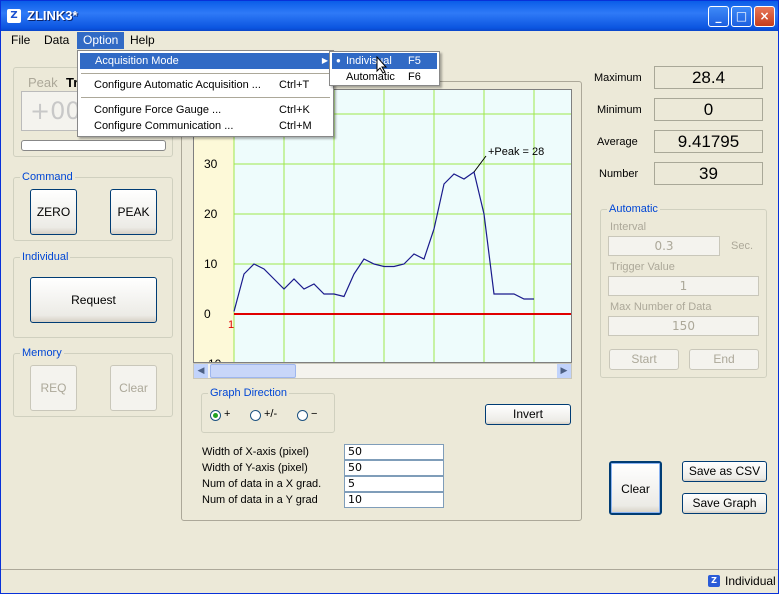  What do you see at coordinates (47, 177) in the screenshot?
I see `command-title: Command` at bounding box center [47, 177].